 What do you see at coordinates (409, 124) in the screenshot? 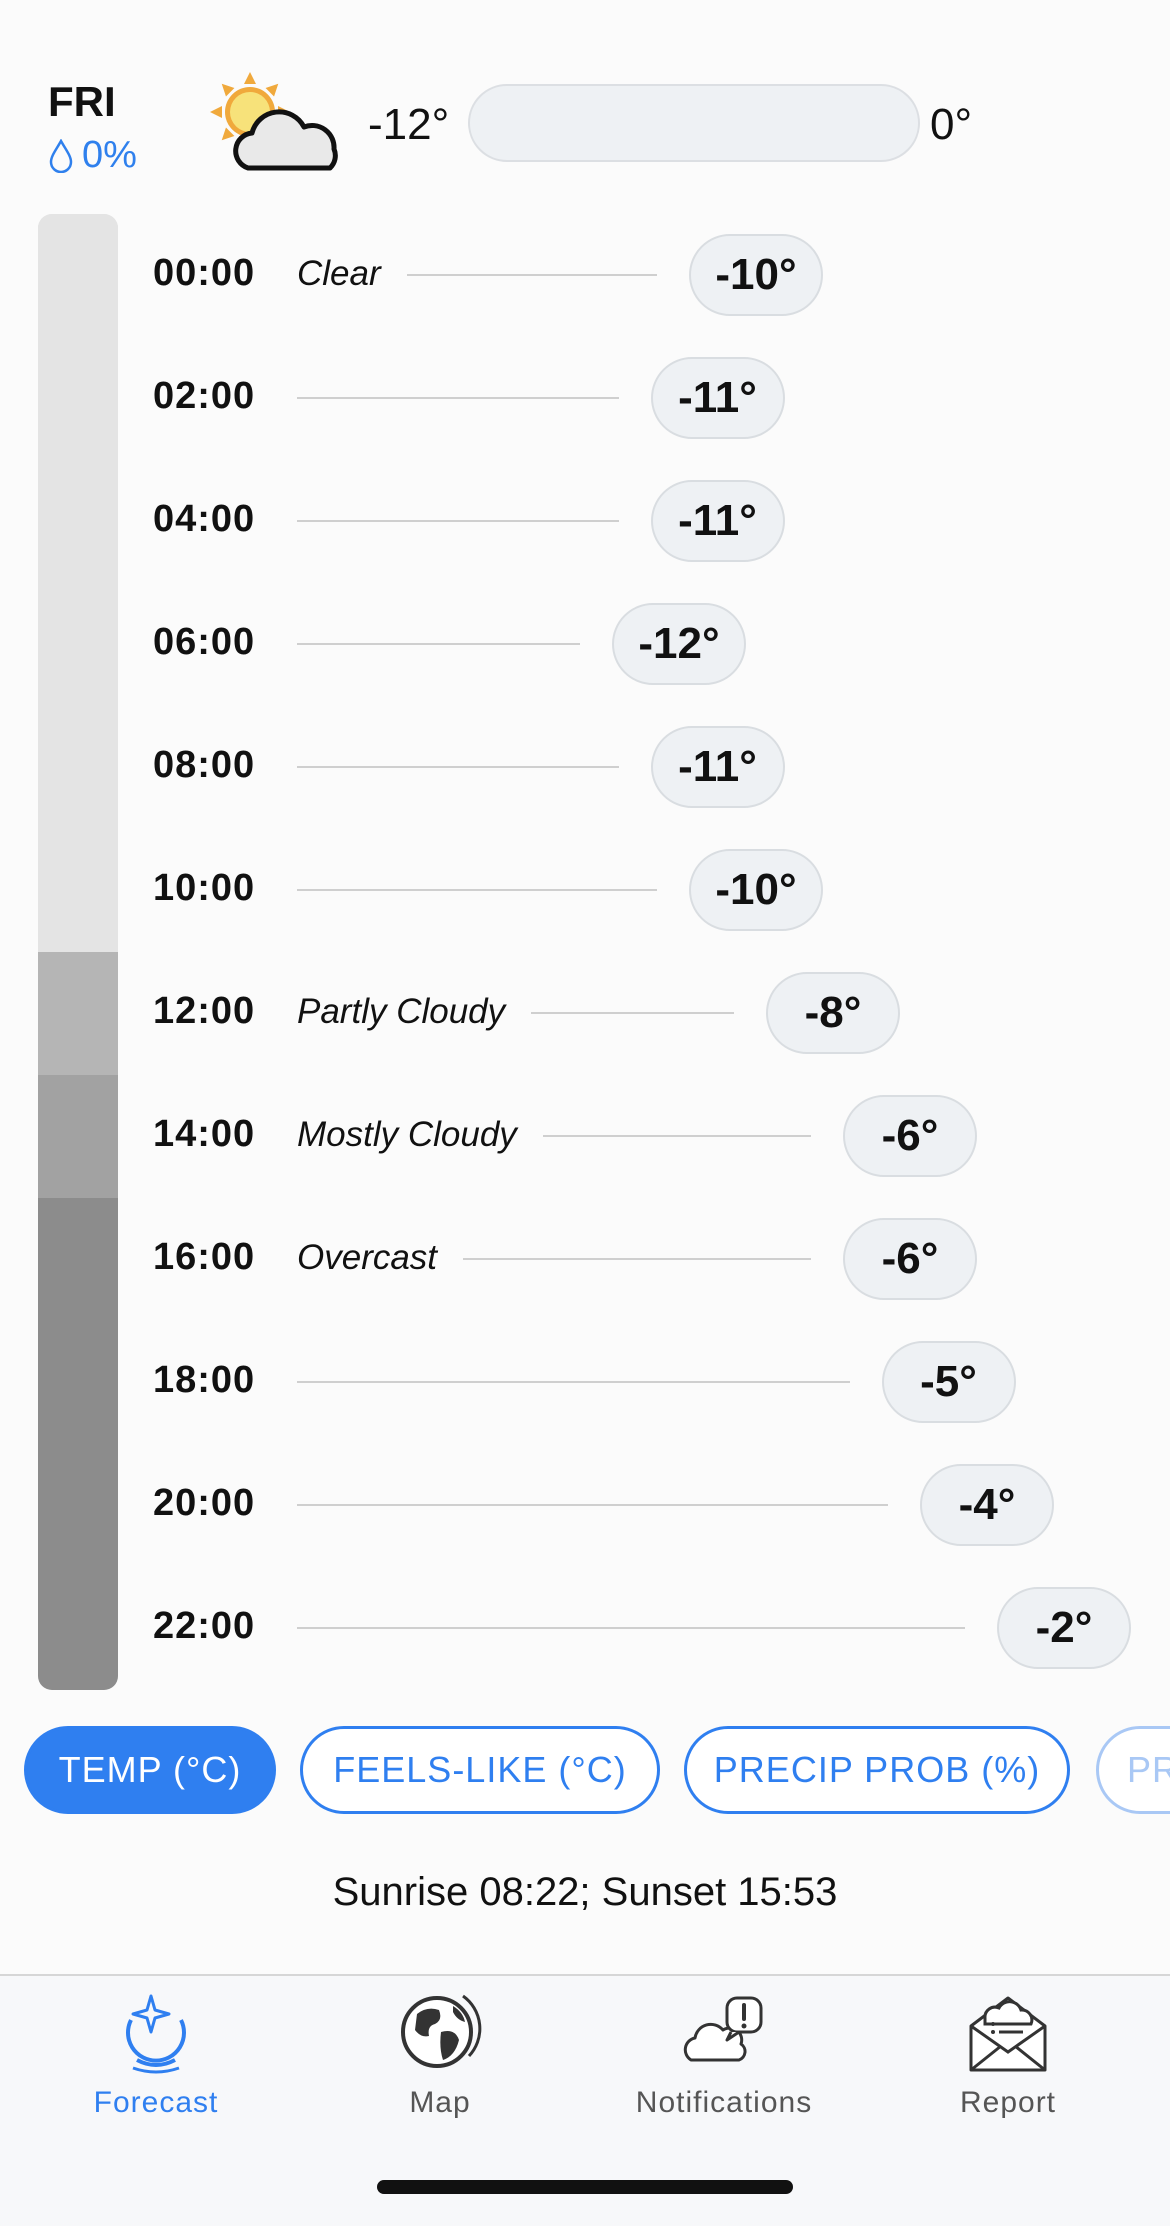
I see `temp-min: -12°` at bounding box center [409, 124].